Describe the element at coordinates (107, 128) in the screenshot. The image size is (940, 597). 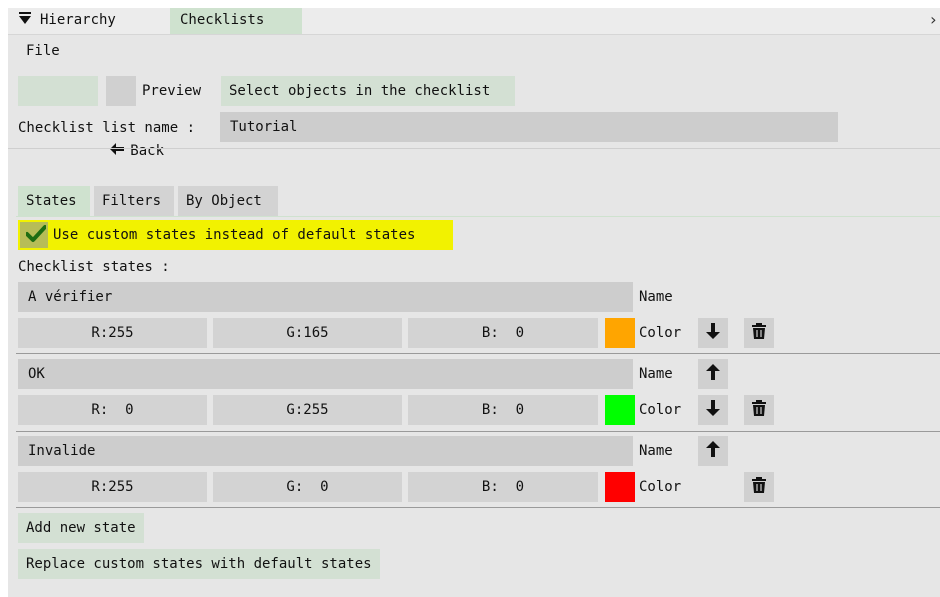
I see `list-name-label: Checklist list name :` at that location.